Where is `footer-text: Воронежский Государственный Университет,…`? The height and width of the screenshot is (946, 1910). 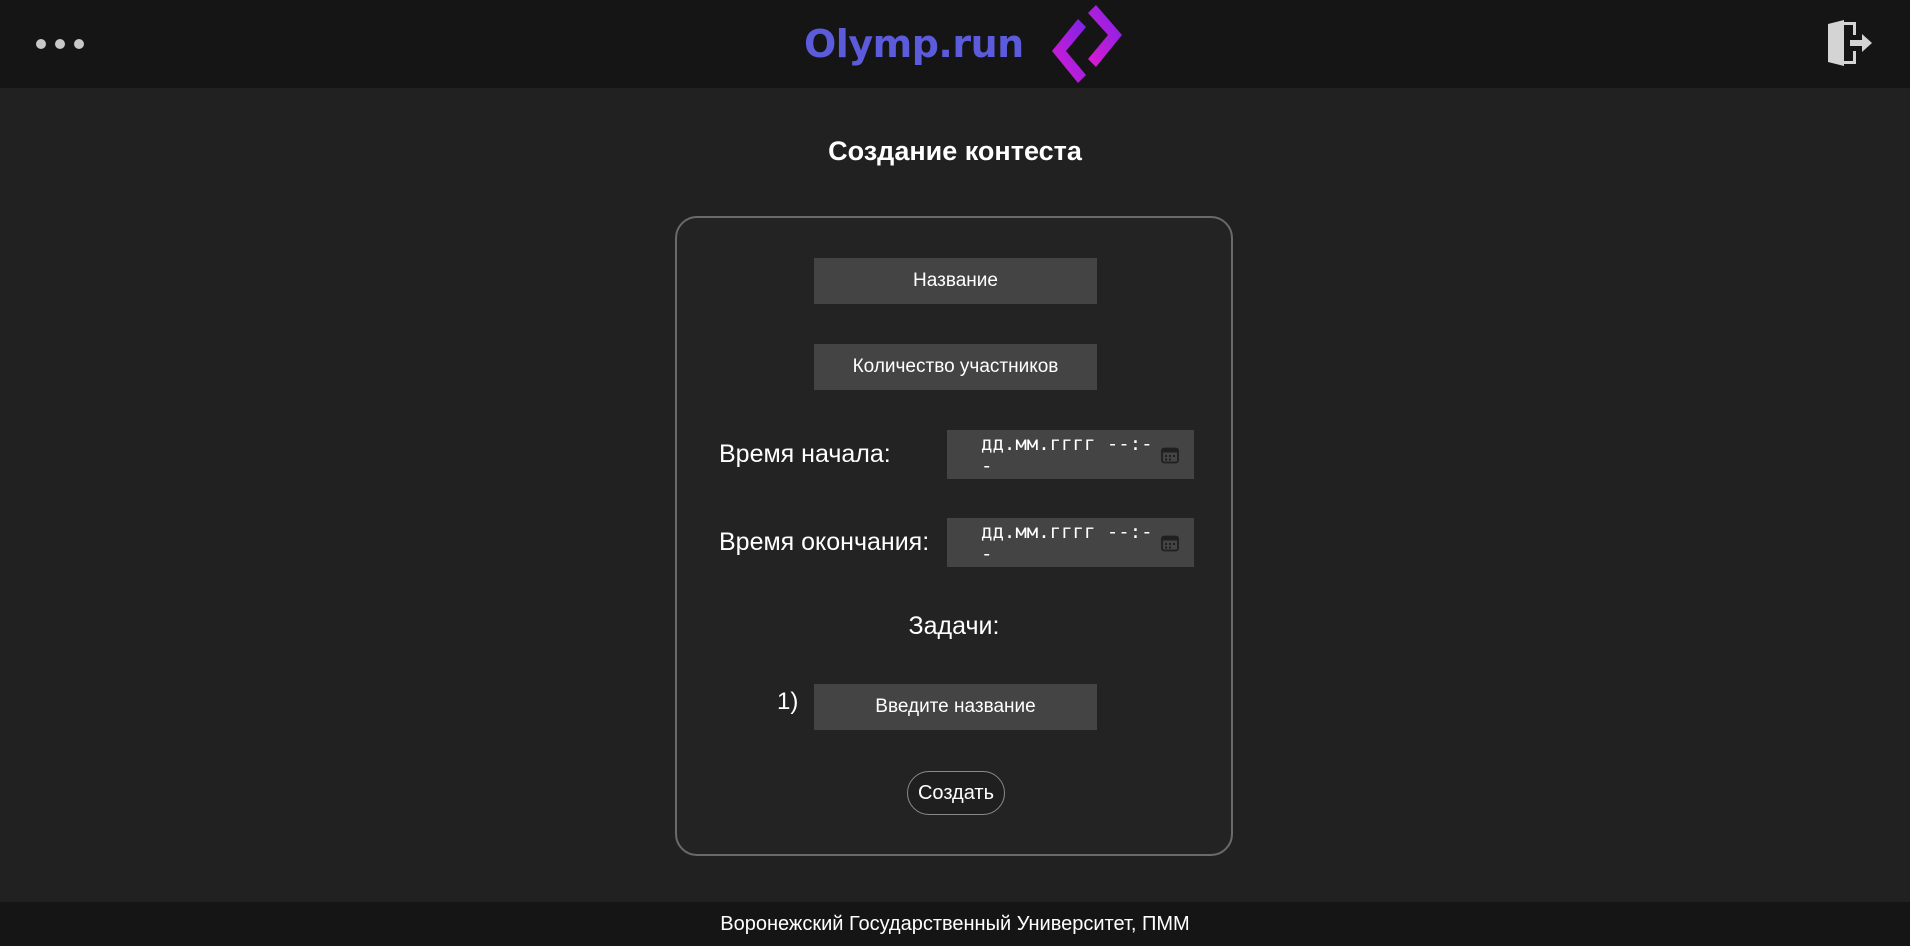
footer-text: Воронежский Государственный Университет,… is located at coordinates (955, 924).